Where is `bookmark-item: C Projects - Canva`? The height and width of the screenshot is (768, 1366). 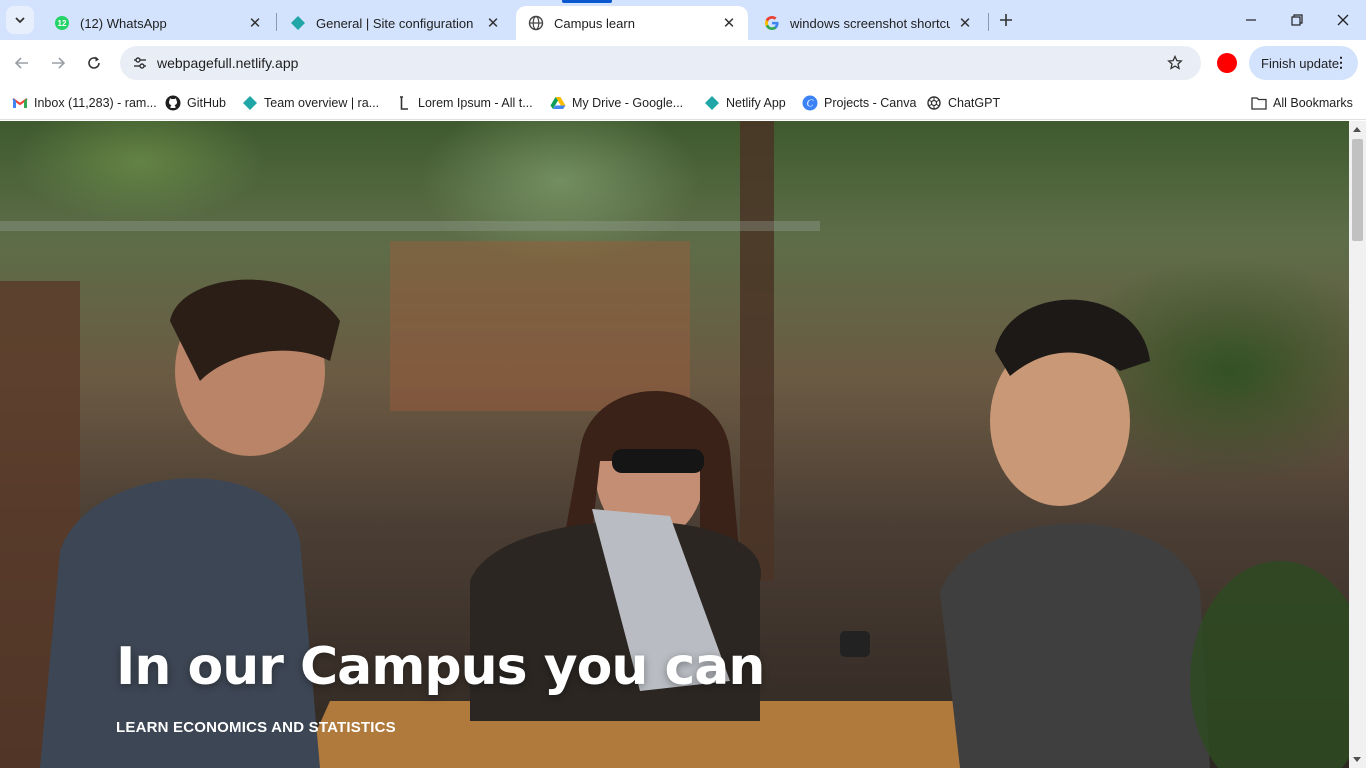
bookmark-item: C Projects - Canva is located at coordinates (859, 103).